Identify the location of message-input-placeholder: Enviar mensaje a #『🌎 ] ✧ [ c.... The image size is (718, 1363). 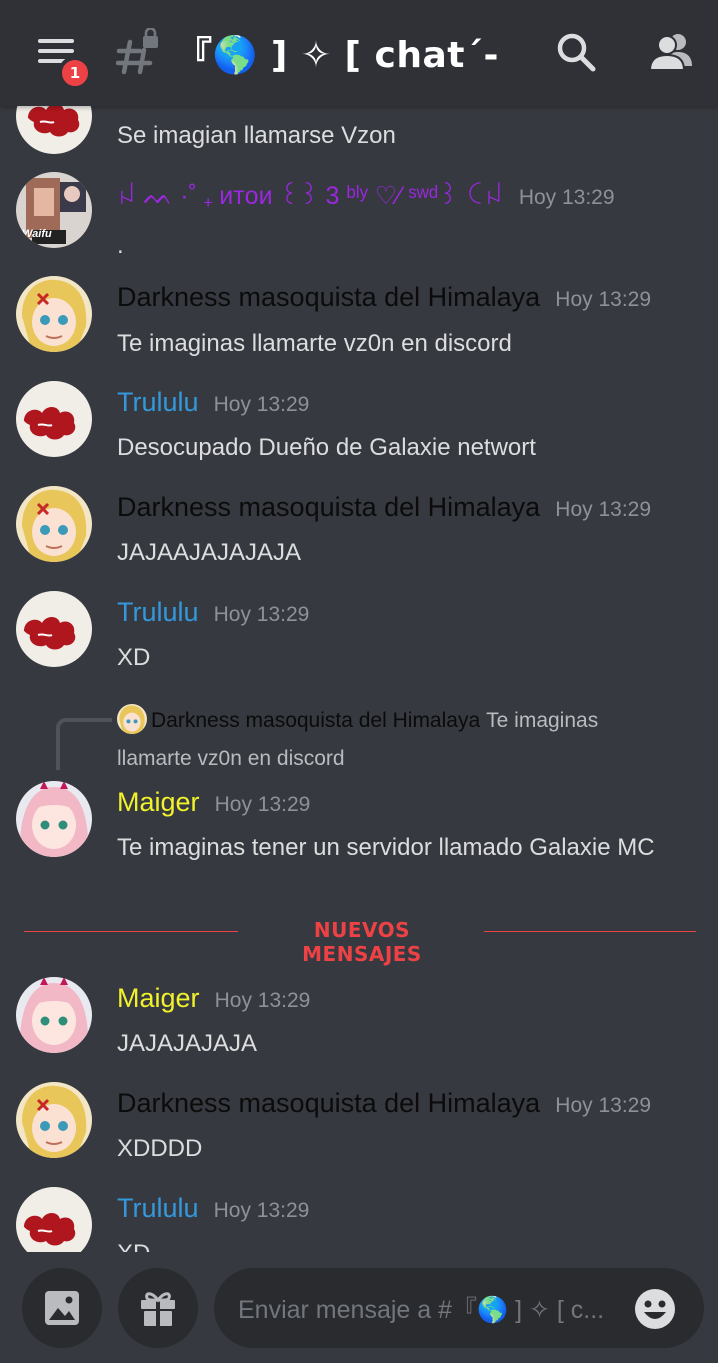
(421, 1310).